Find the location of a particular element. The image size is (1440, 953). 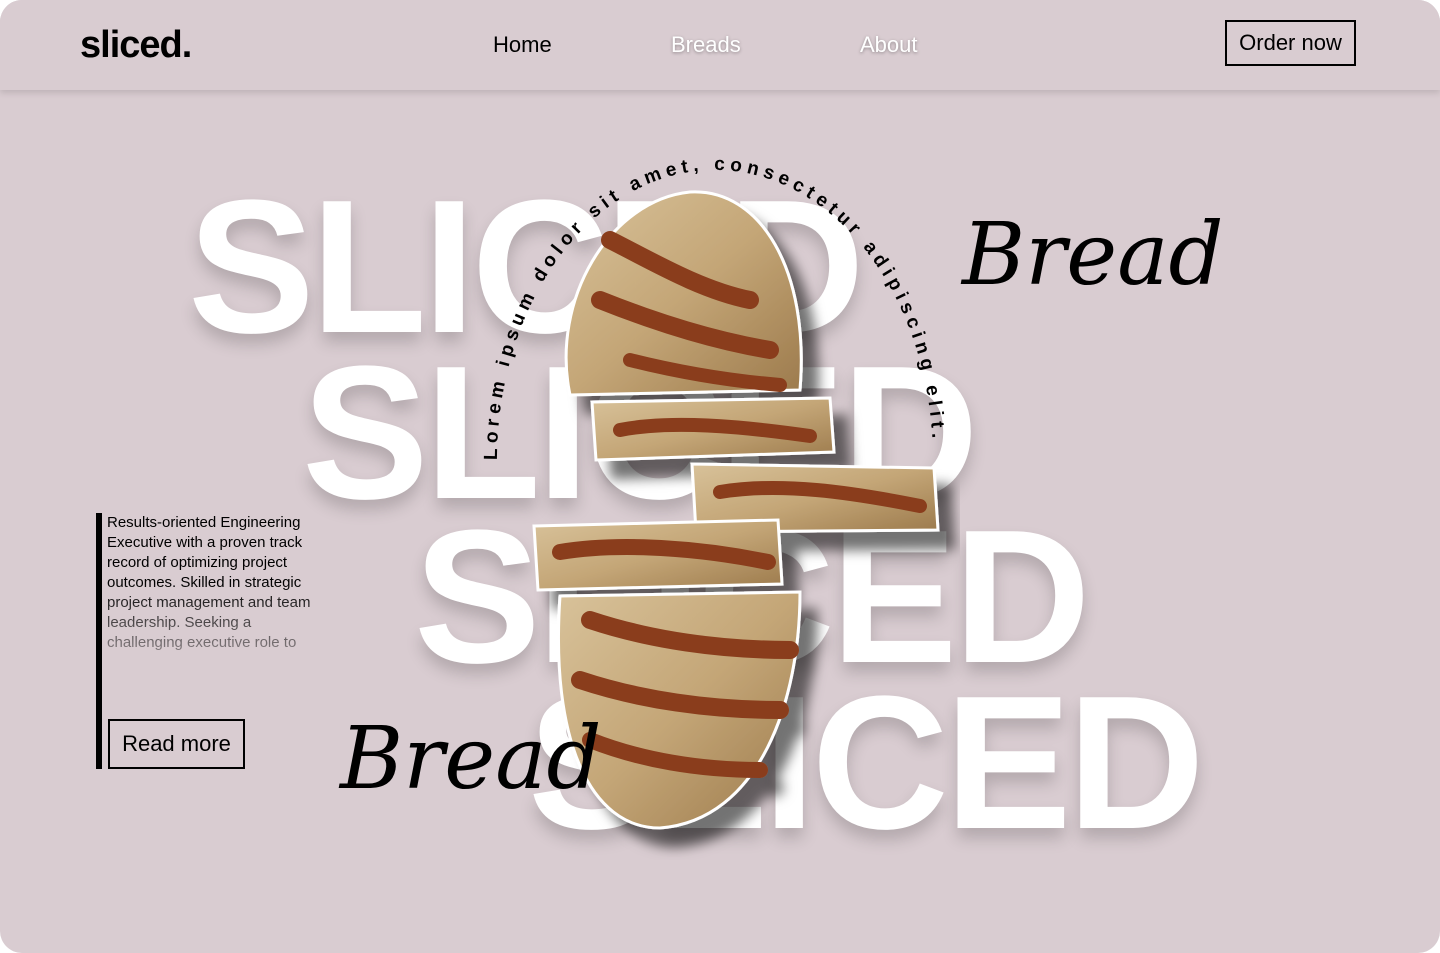

script-word-top: Bread is located at coordinates (1093, 255).